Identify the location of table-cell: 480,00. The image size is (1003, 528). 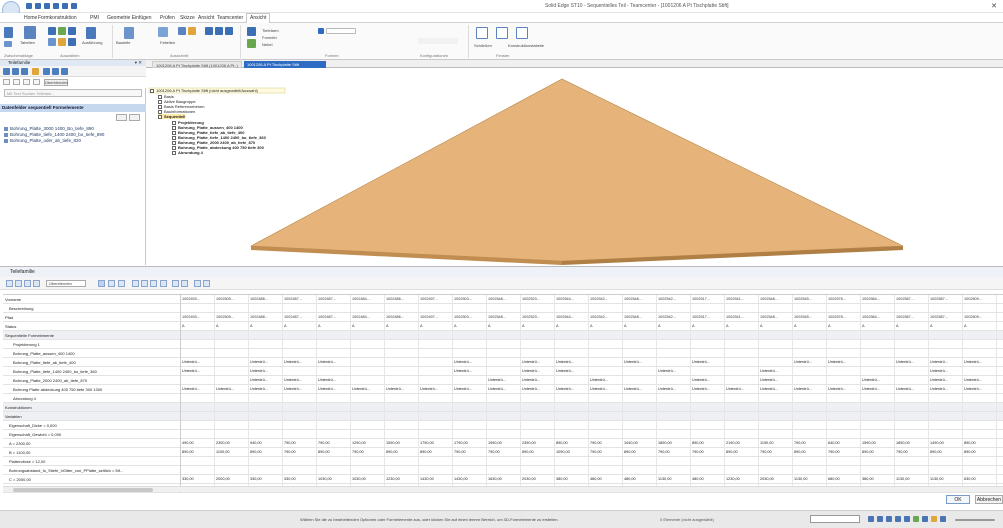
(708, 479).